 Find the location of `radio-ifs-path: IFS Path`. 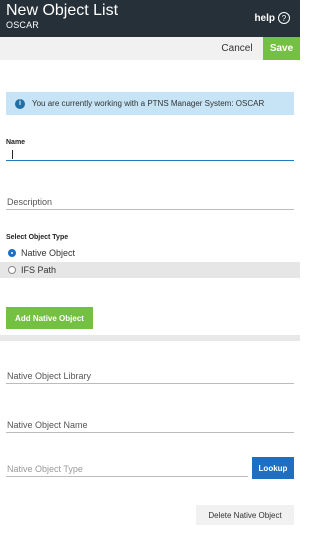

radio-ifs-path: IFS Path is located at coordinates (150, 270).